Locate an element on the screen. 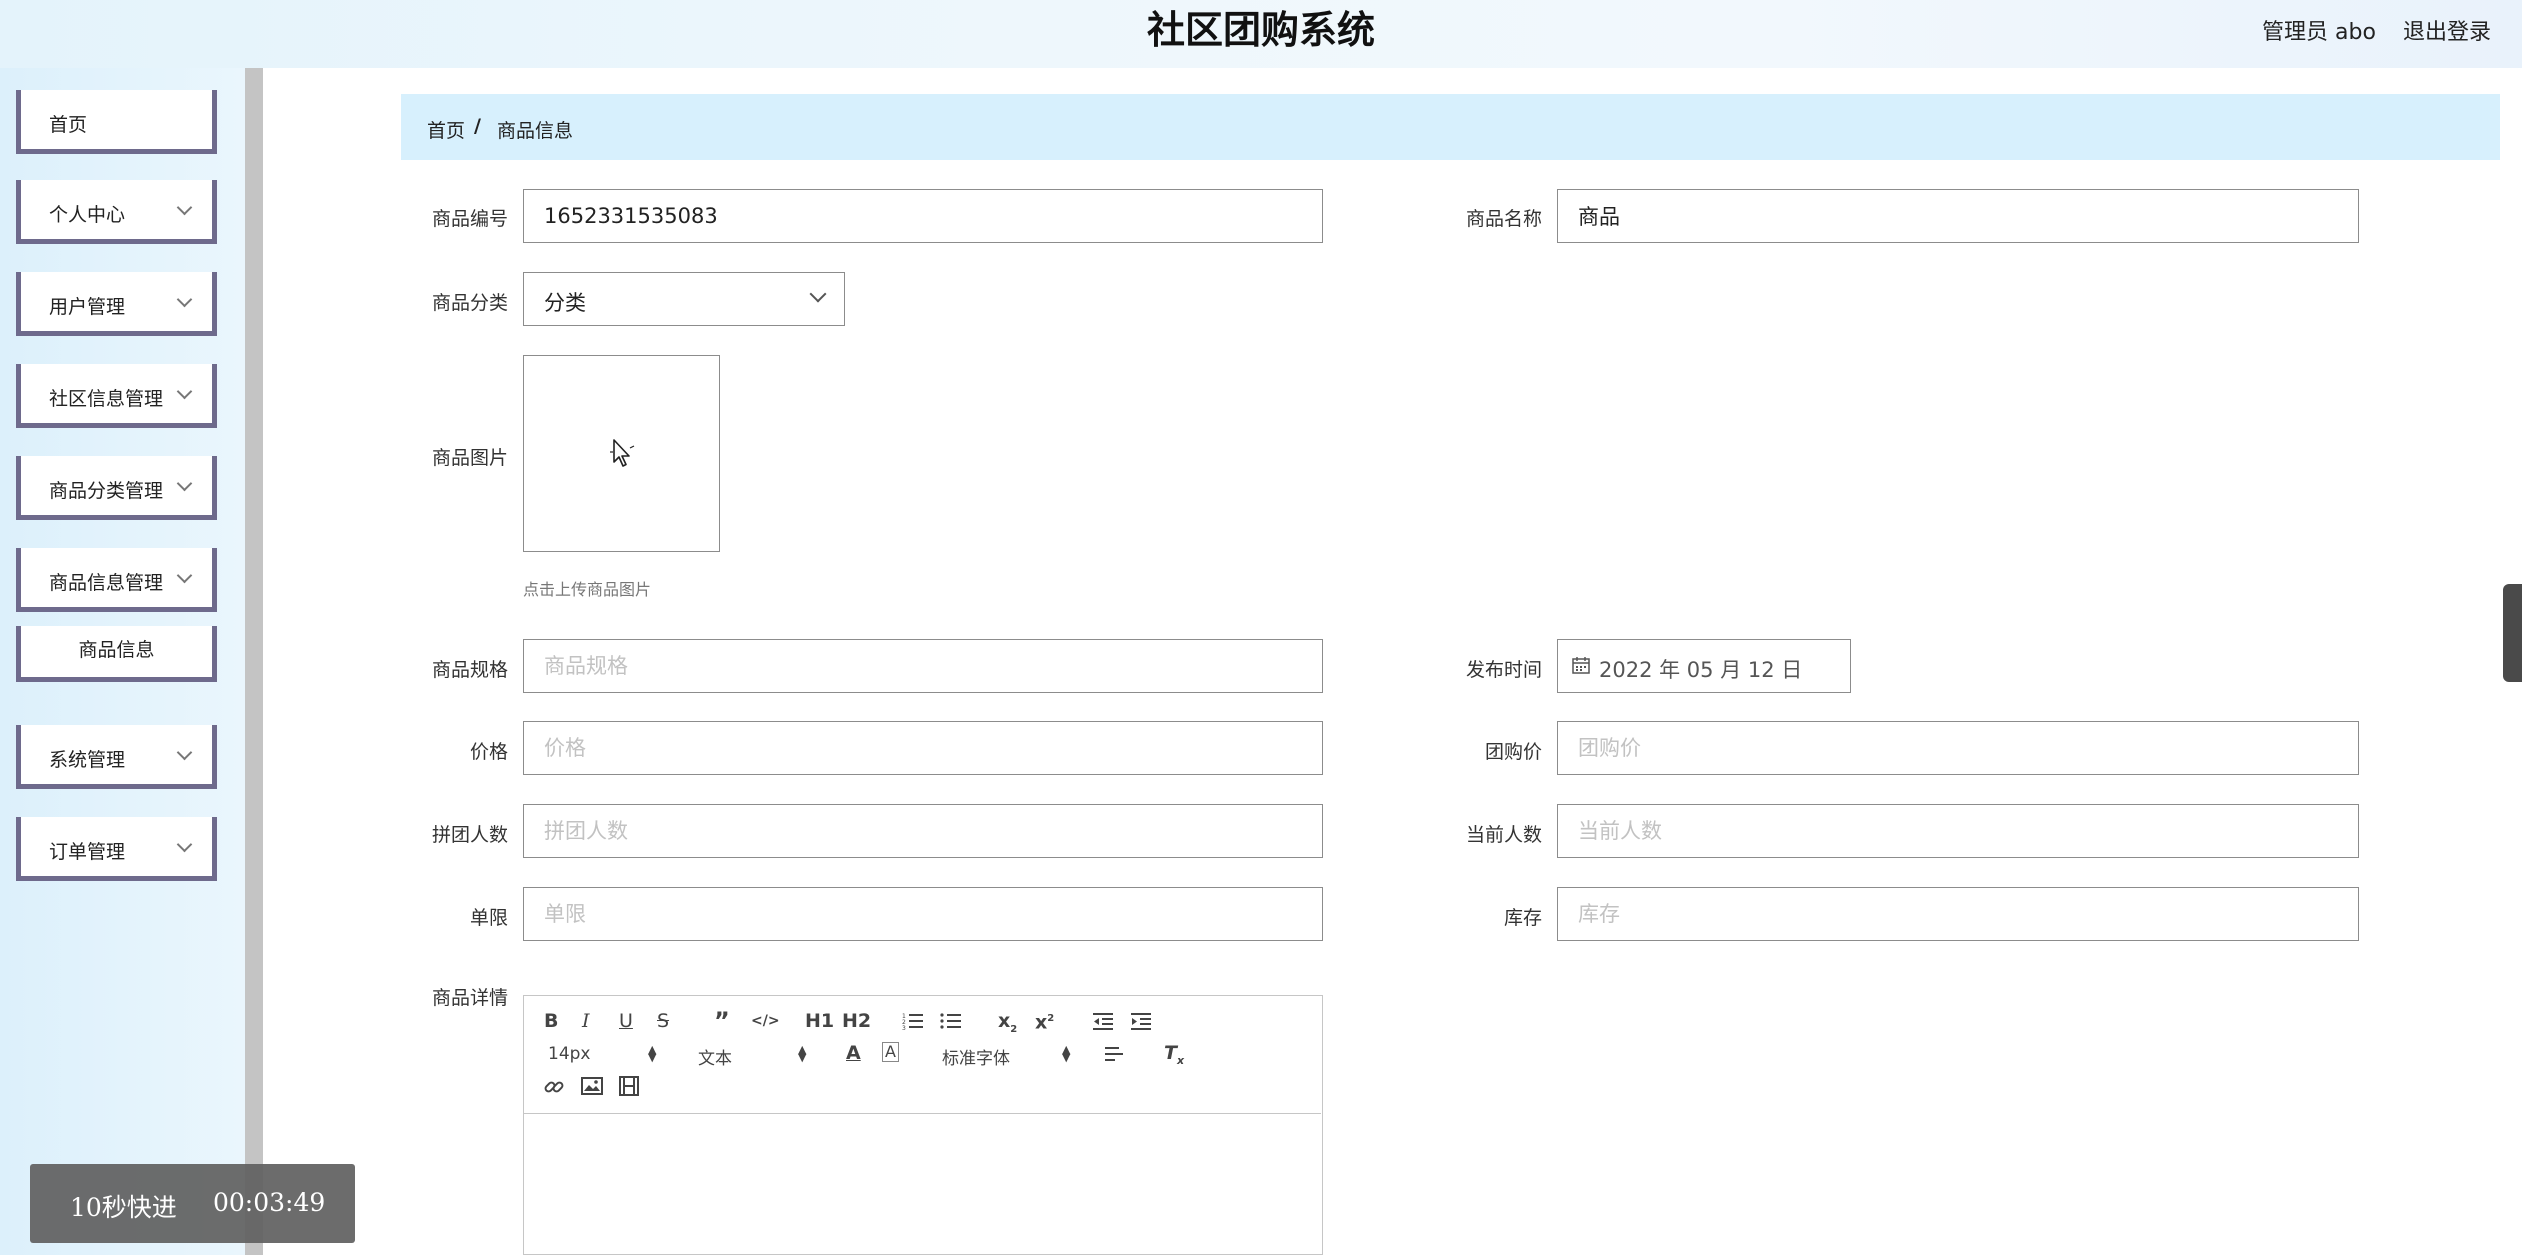 The image size is (2522, 1255). upload-cursor-icon is located at coordinates (622, 453).